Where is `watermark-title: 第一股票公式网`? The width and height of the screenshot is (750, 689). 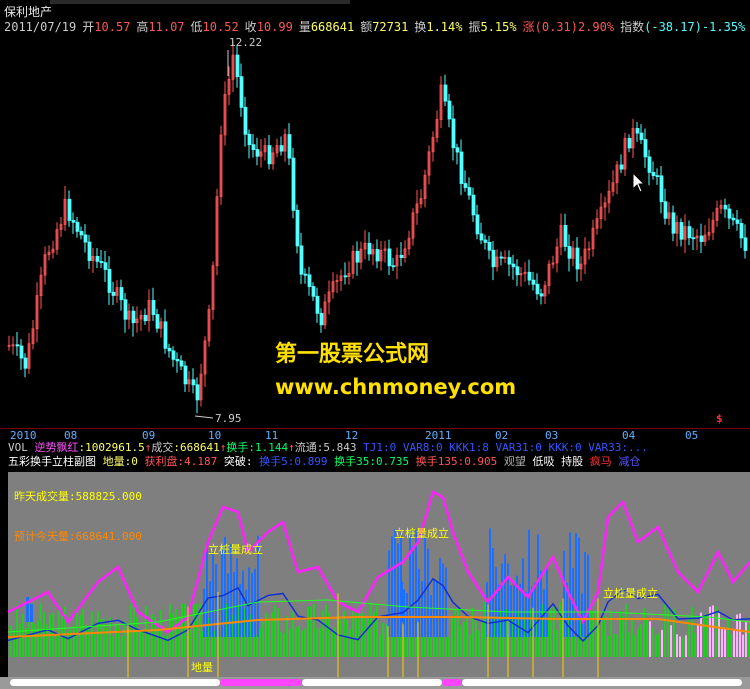
watermark-title: 第一股票公式网 is located at coordinates (352, 354).